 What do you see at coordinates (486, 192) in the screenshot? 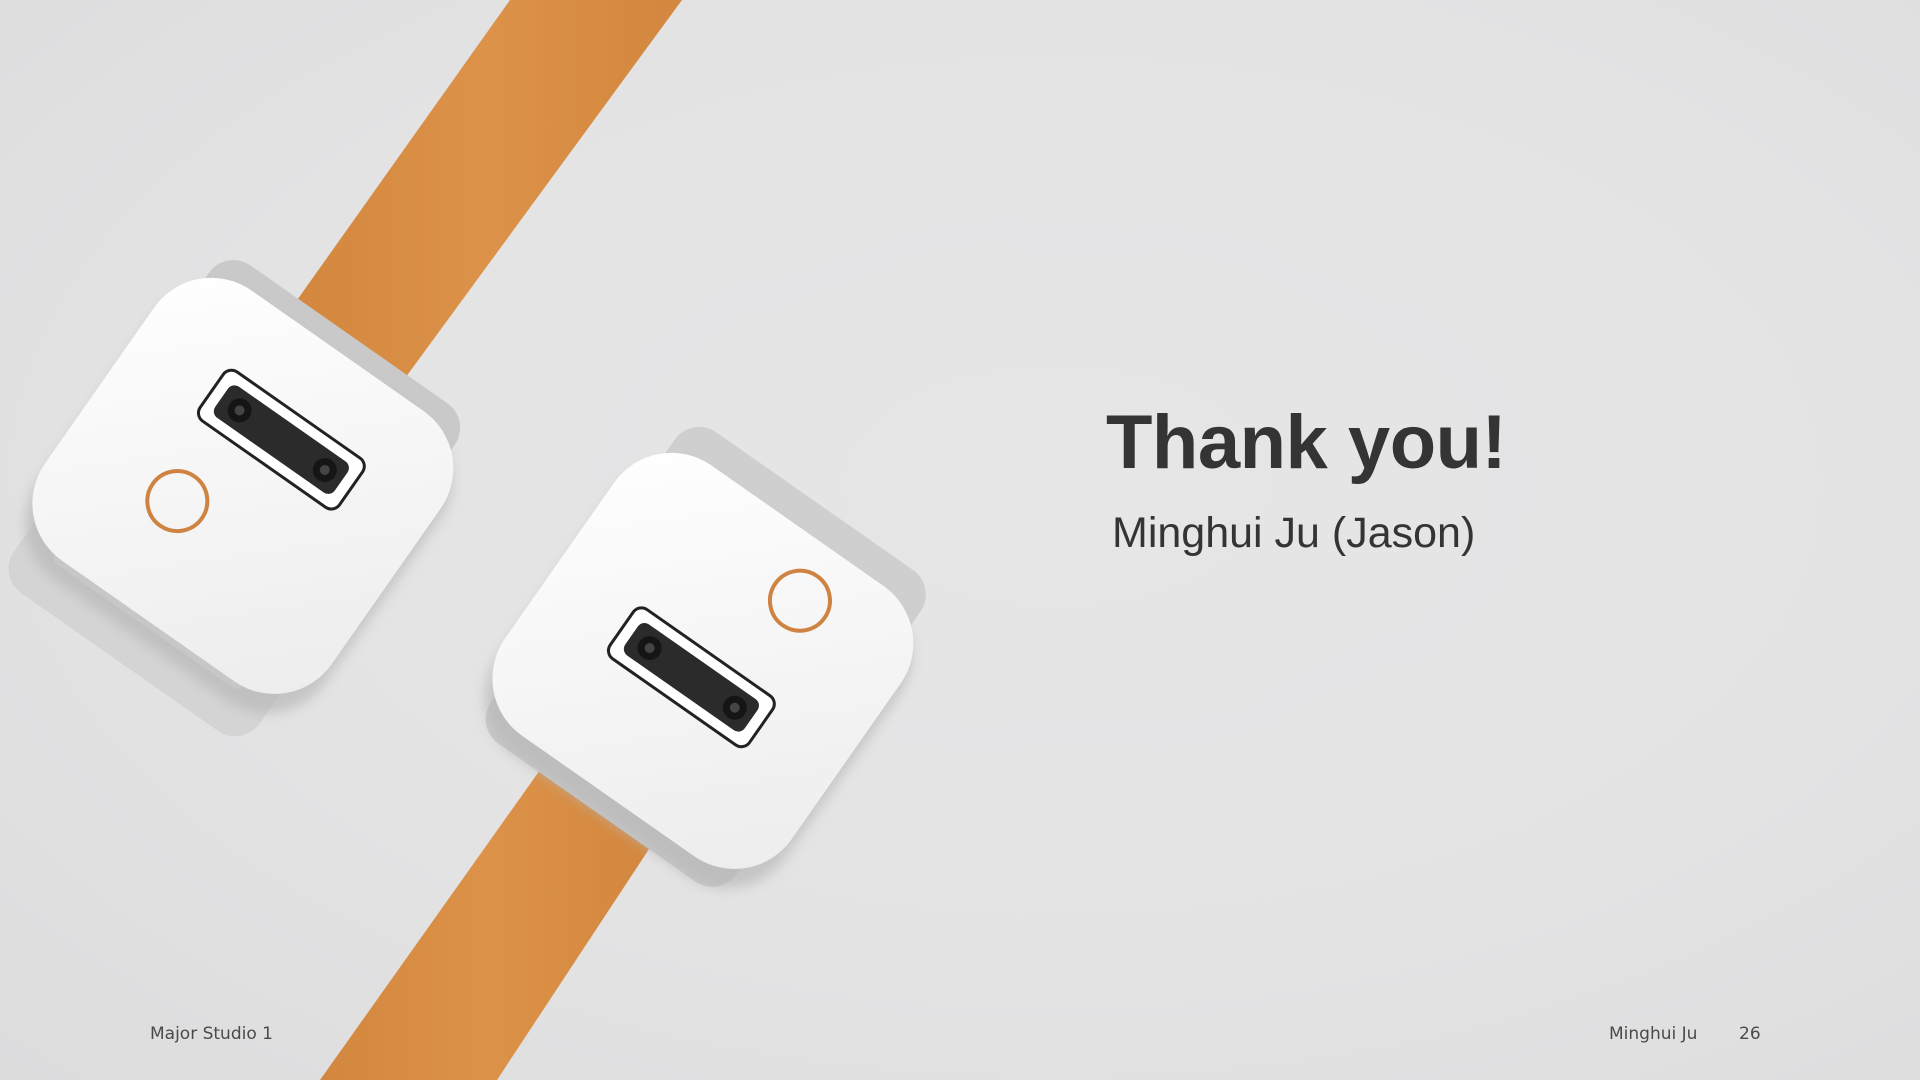
I see `strap-top` at bounding box center [486, 192].